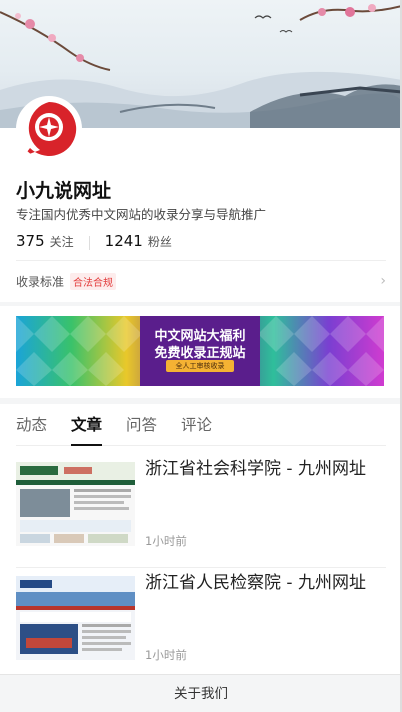  I want to click on article-title: 浙江省社会科学院 - 九州网址, so click(265, 469).